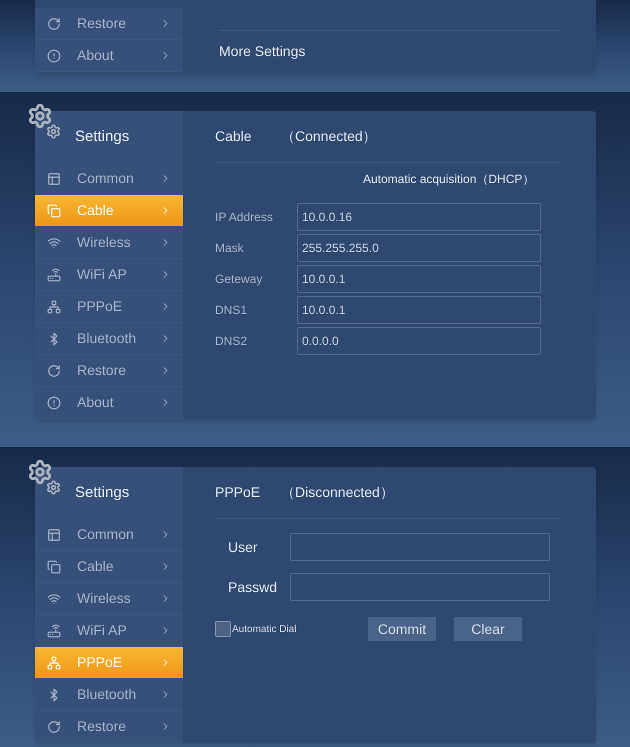 Image resolution: width=630 pixels, height=747 pixels. What do you see at coordinates (109, 535) in the screenshot?
I see `sidebar-item: Common` at bounding box center [109, 535].